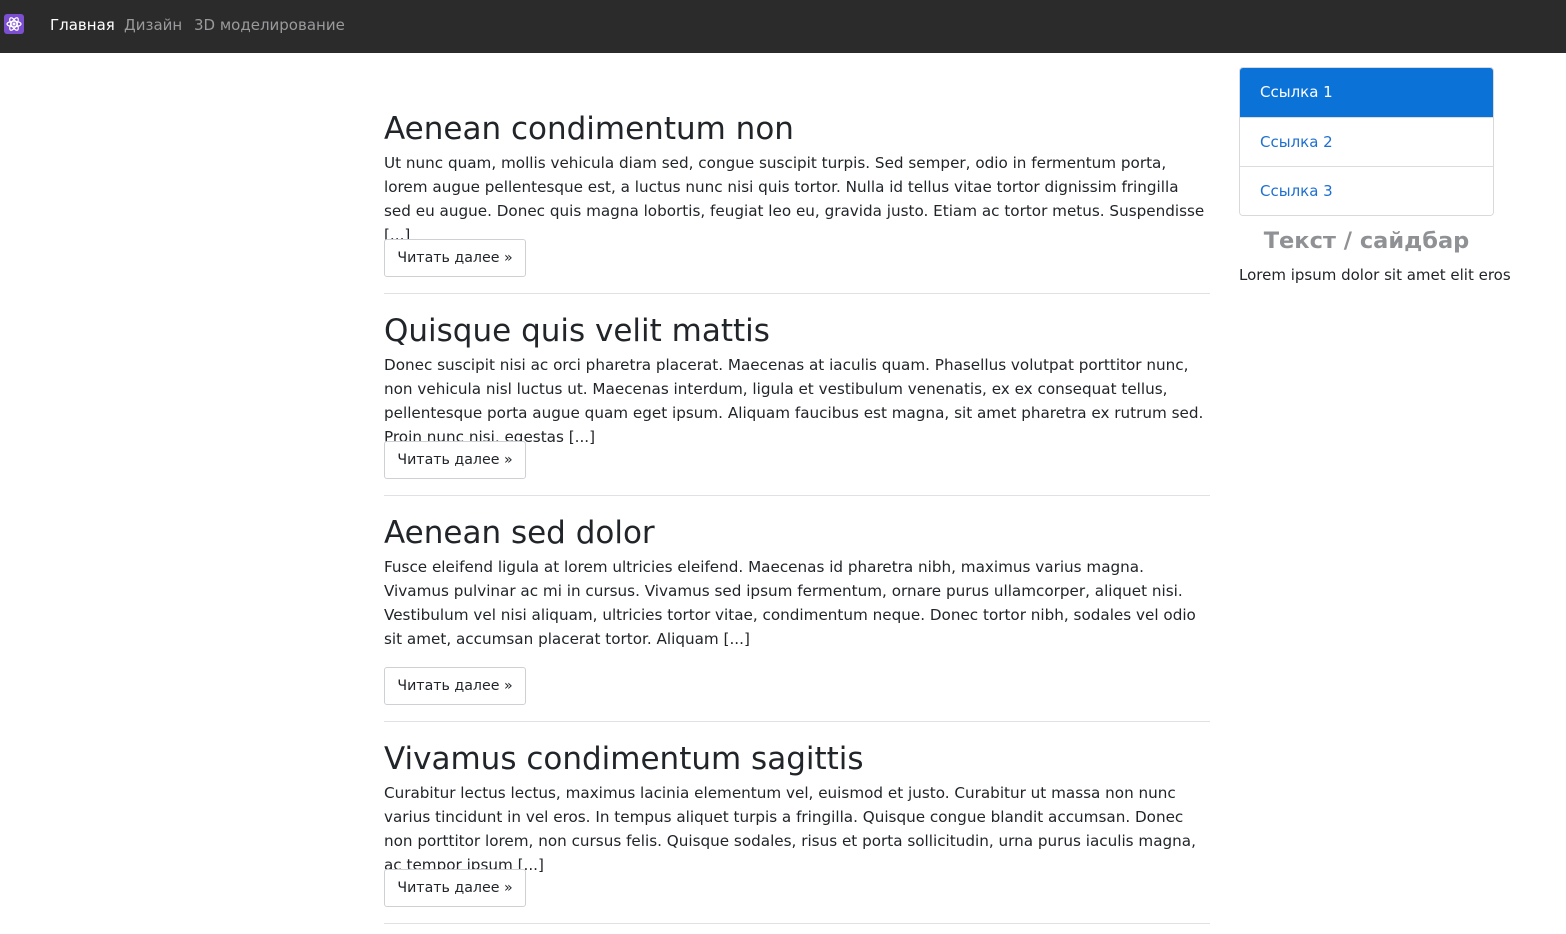 This screenshot has width=1566, height=934. Describe the element at coordinates (153, 25) in the screenshot. I see `nav-item-design: Дизайн` at that location.